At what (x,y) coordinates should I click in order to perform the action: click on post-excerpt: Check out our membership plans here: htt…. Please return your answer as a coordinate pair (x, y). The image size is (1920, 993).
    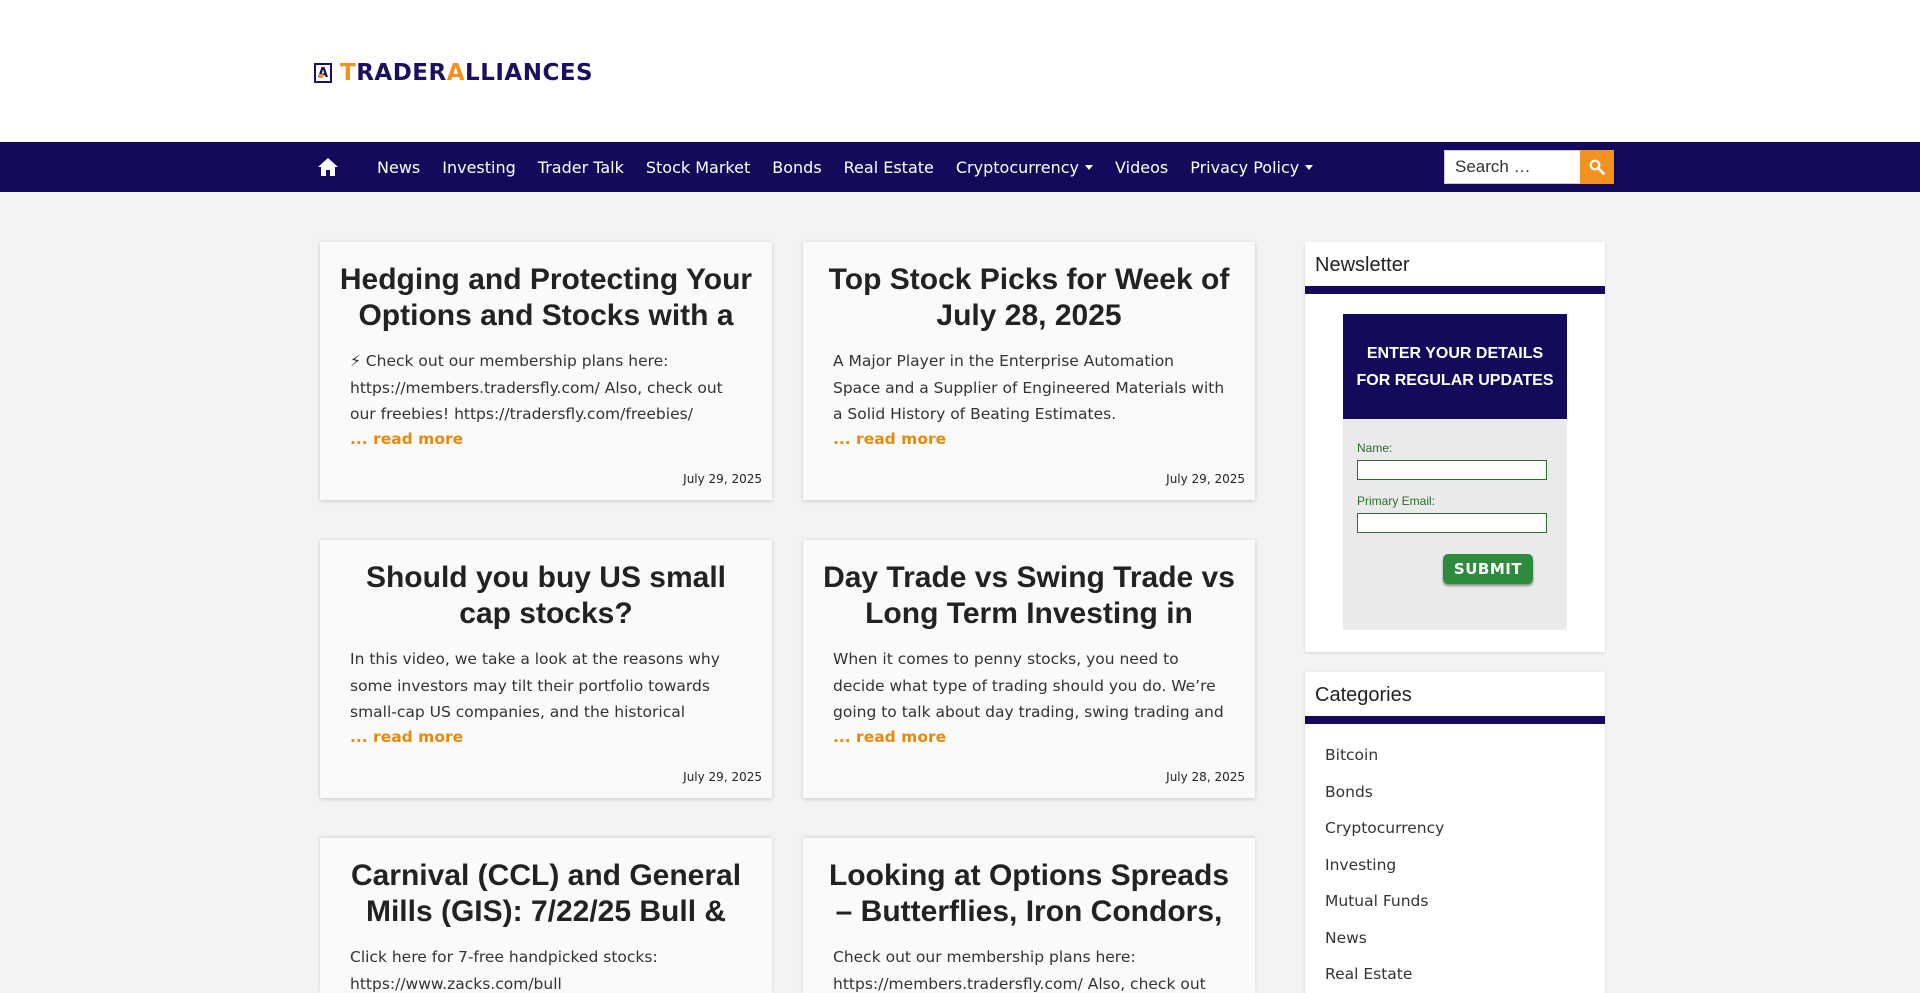
    Looking at the image, I should click on (1019, 970).